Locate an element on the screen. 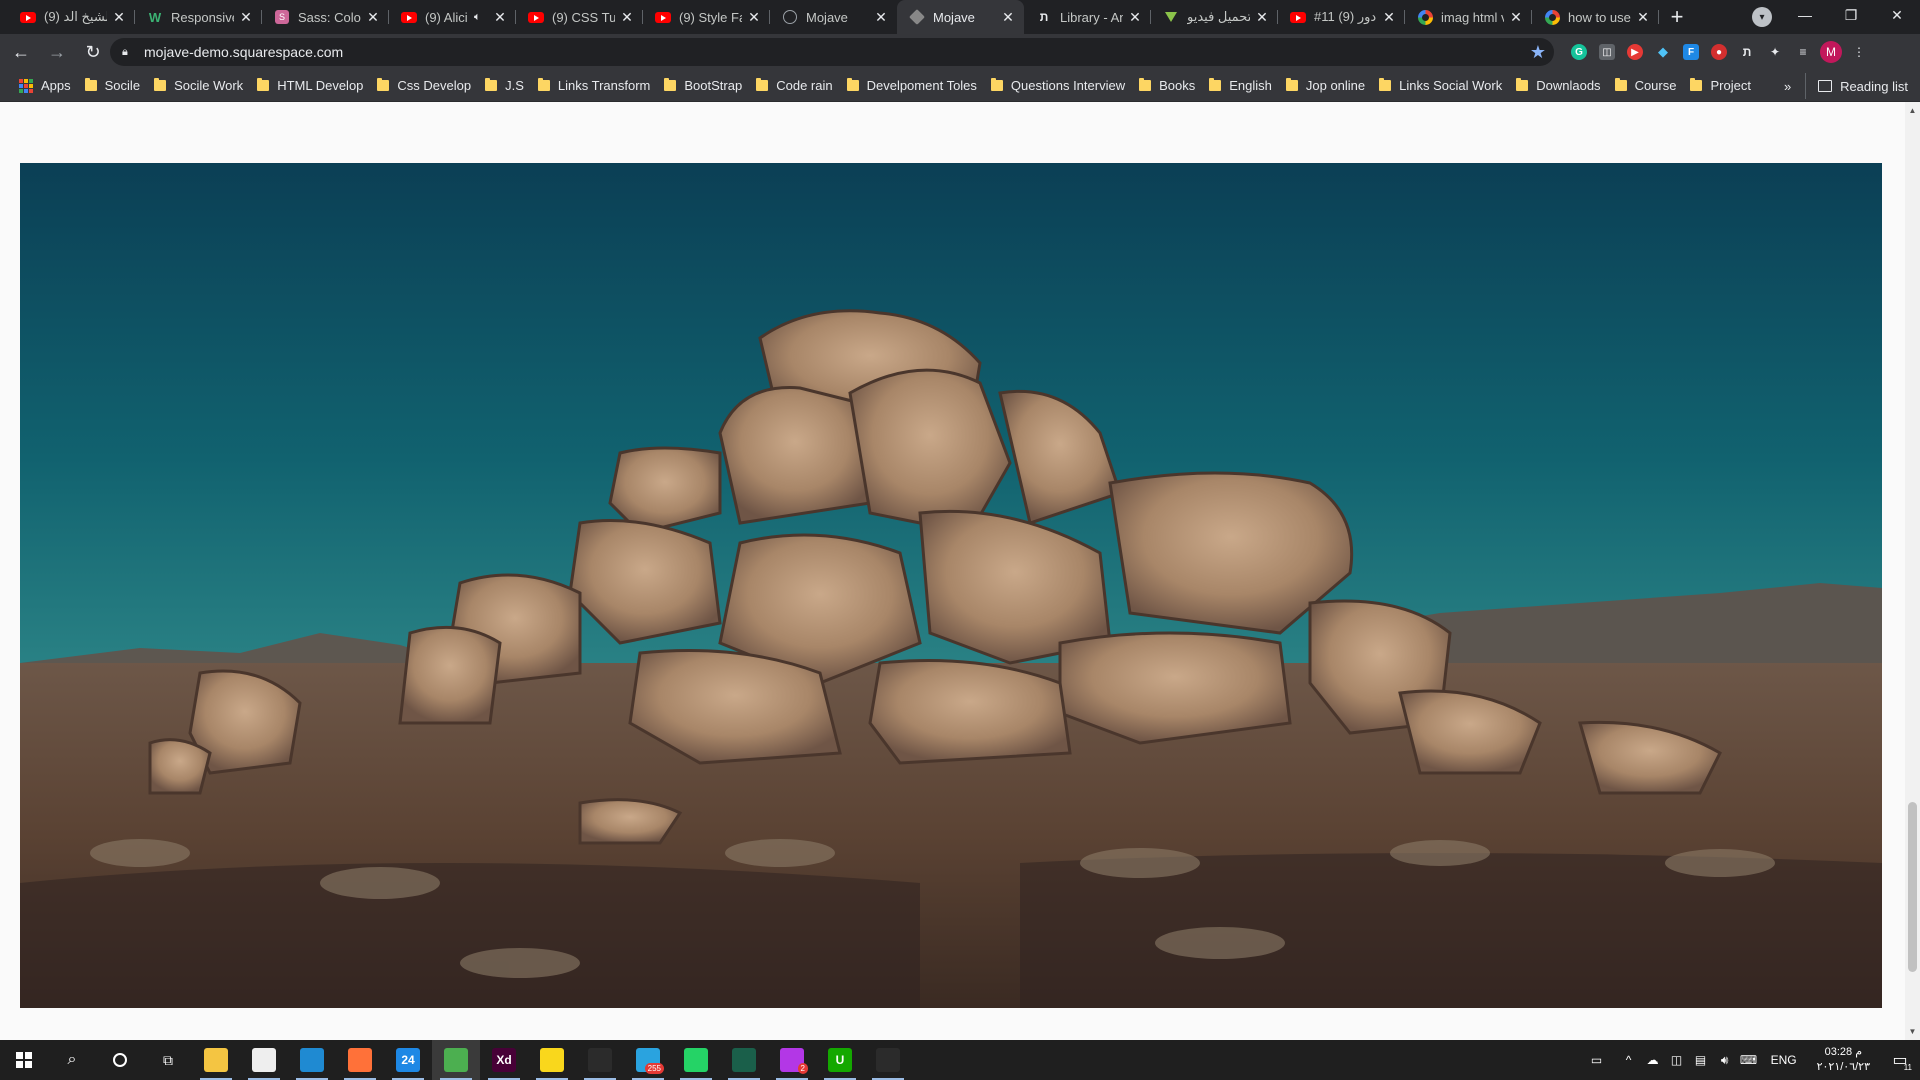 This screenshot has height=1080, width=1920. tab-audio-icon: 🔈︎ is located at coordinates (481, 17).